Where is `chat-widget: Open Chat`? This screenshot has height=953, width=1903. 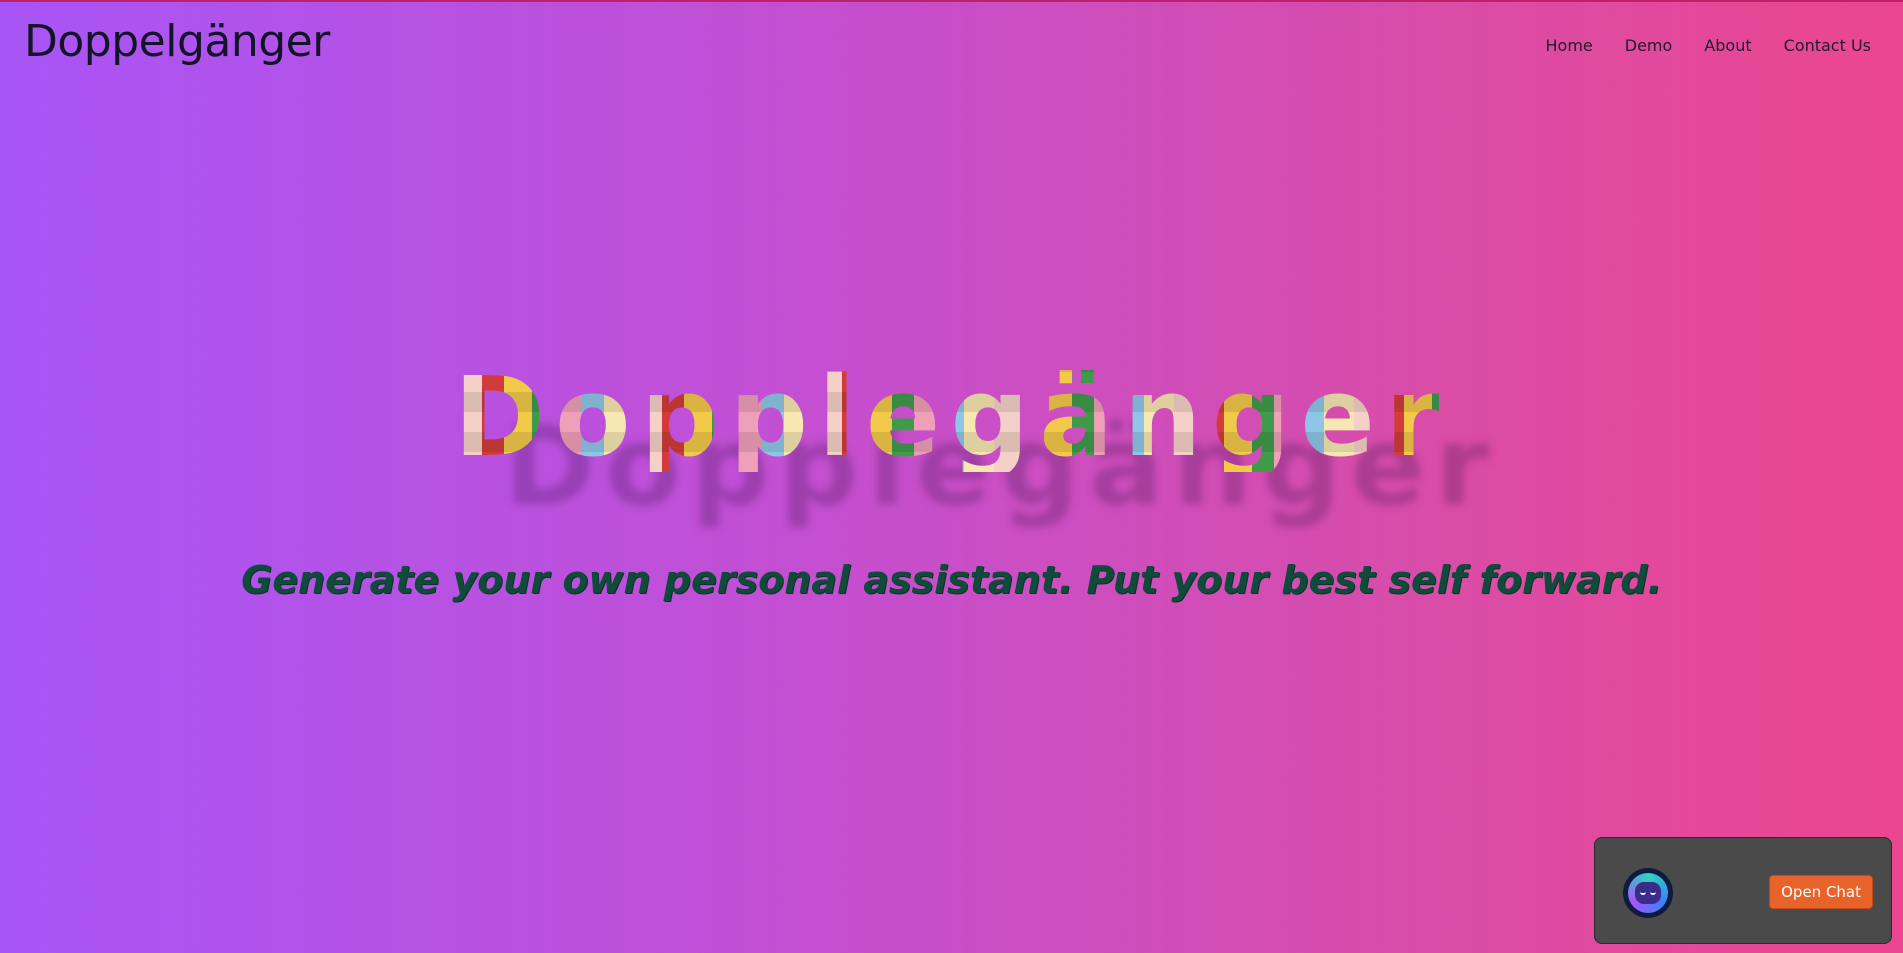
chat-widget: Open Chat is located at coordinates (1743, 890).